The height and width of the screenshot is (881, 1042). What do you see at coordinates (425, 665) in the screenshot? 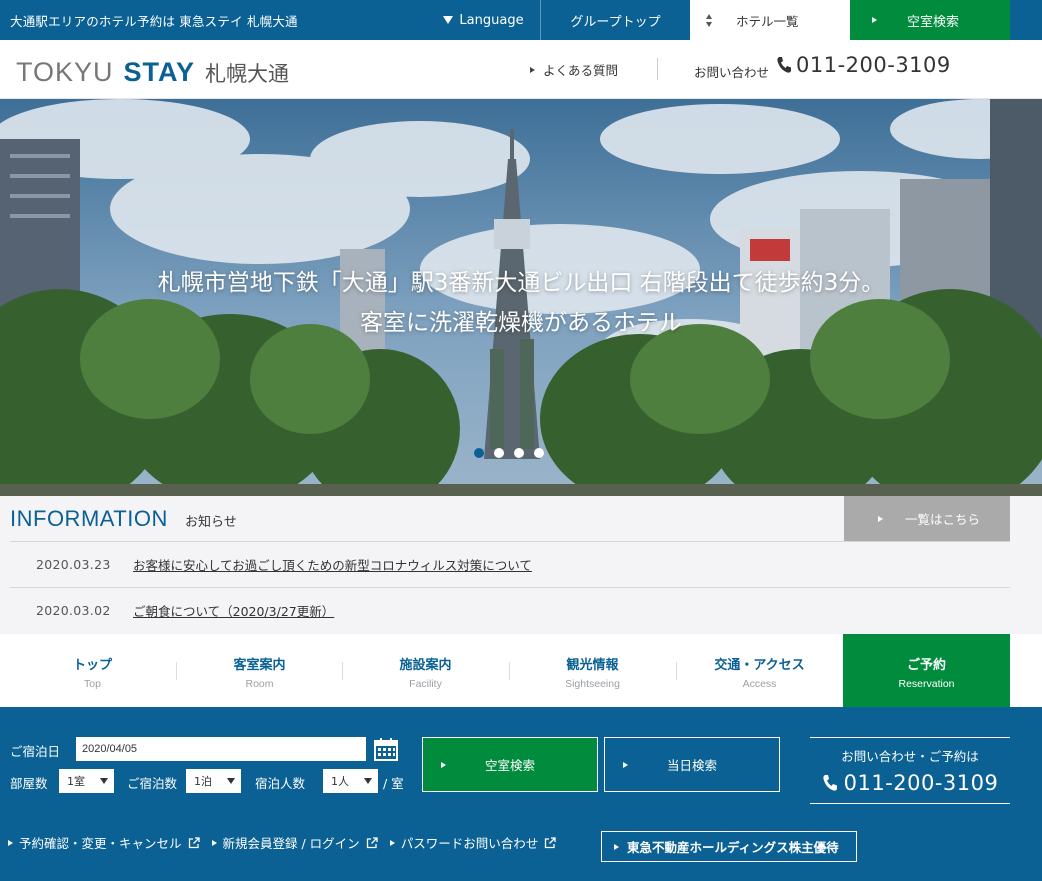
I see `nav-label-jp: 施設案内` at bounding box center [425, 665].